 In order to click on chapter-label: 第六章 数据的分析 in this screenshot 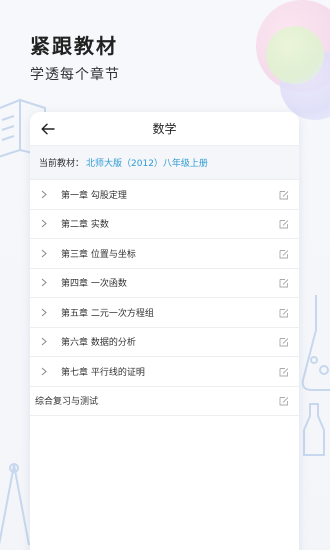, I will do `click(98, 343)`.